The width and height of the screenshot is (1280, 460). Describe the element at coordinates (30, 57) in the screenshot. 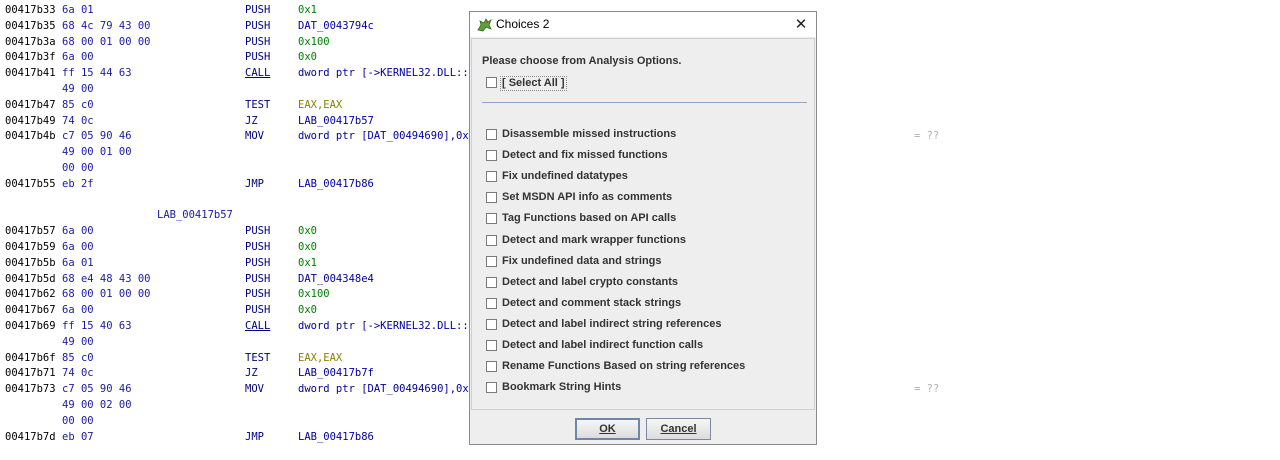

I see `instruction-address: 00417b3f` at that location.